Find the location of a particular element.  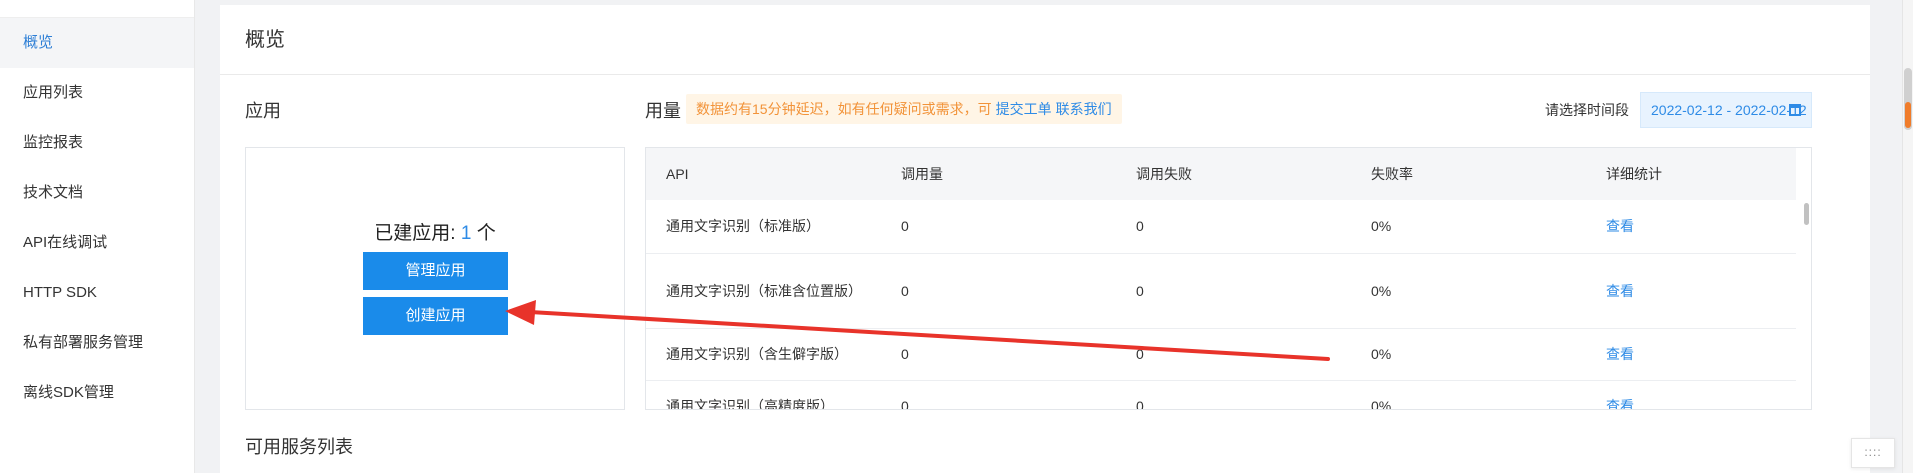

date-range-label: 请选择时间段 is located at coordinates (1587, 110).